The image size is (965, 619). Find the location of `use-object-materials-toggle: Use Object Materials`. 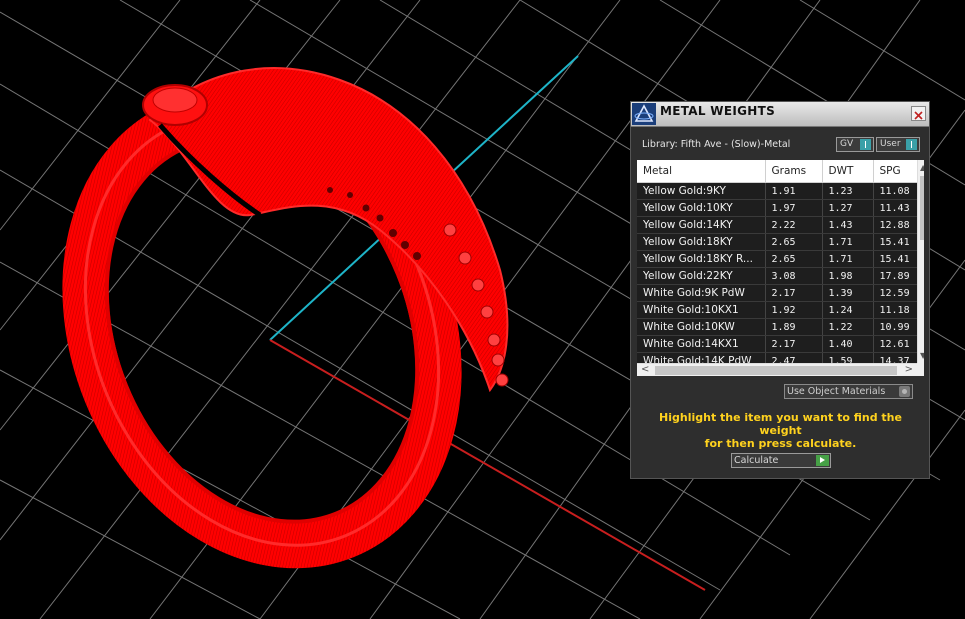

use-object-materials-toggle: Use Object Materials is located at coordinates (848, 391).